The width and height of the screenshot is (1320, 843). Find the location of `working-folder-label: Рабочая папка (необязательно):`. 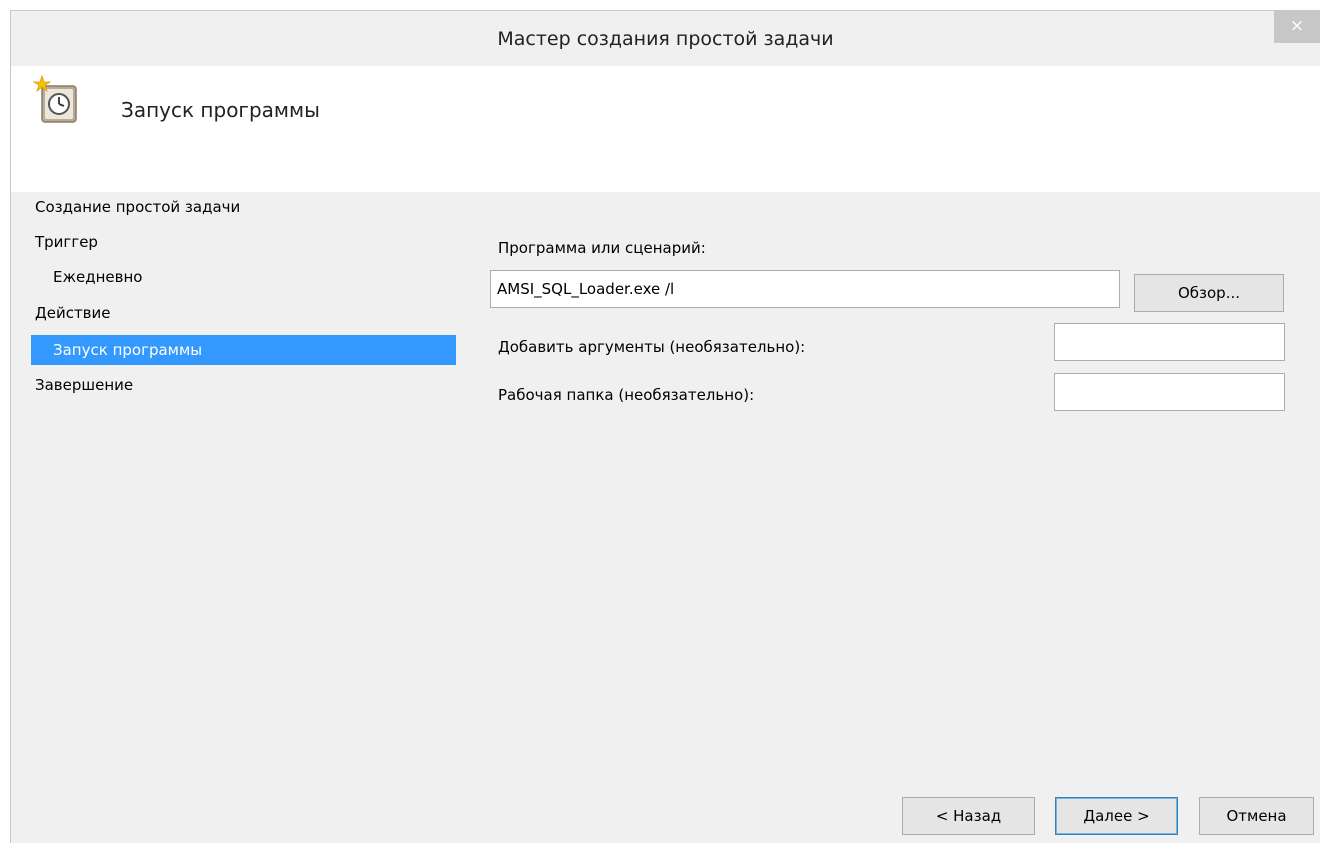

working-folder-label: Рабочая папка (необязательно): is located at coordinates (626, 395).